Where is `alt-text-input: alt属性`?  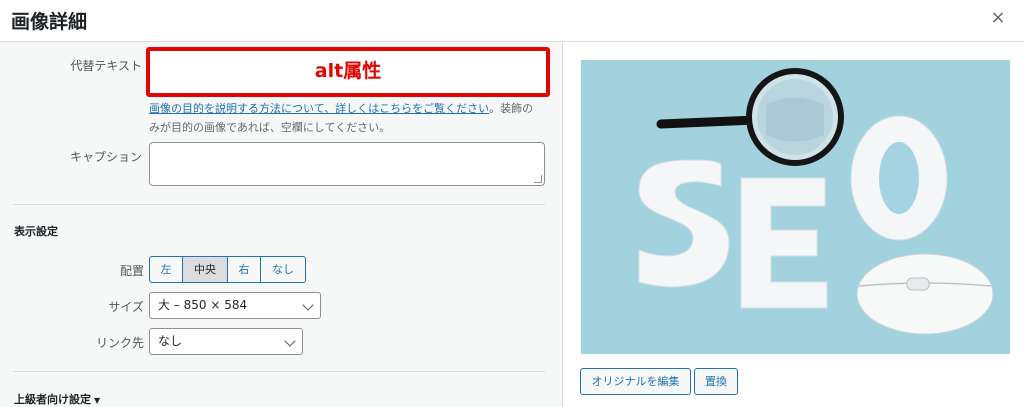 alt-text-input: alt属性 is located at coordinates (348, 72).